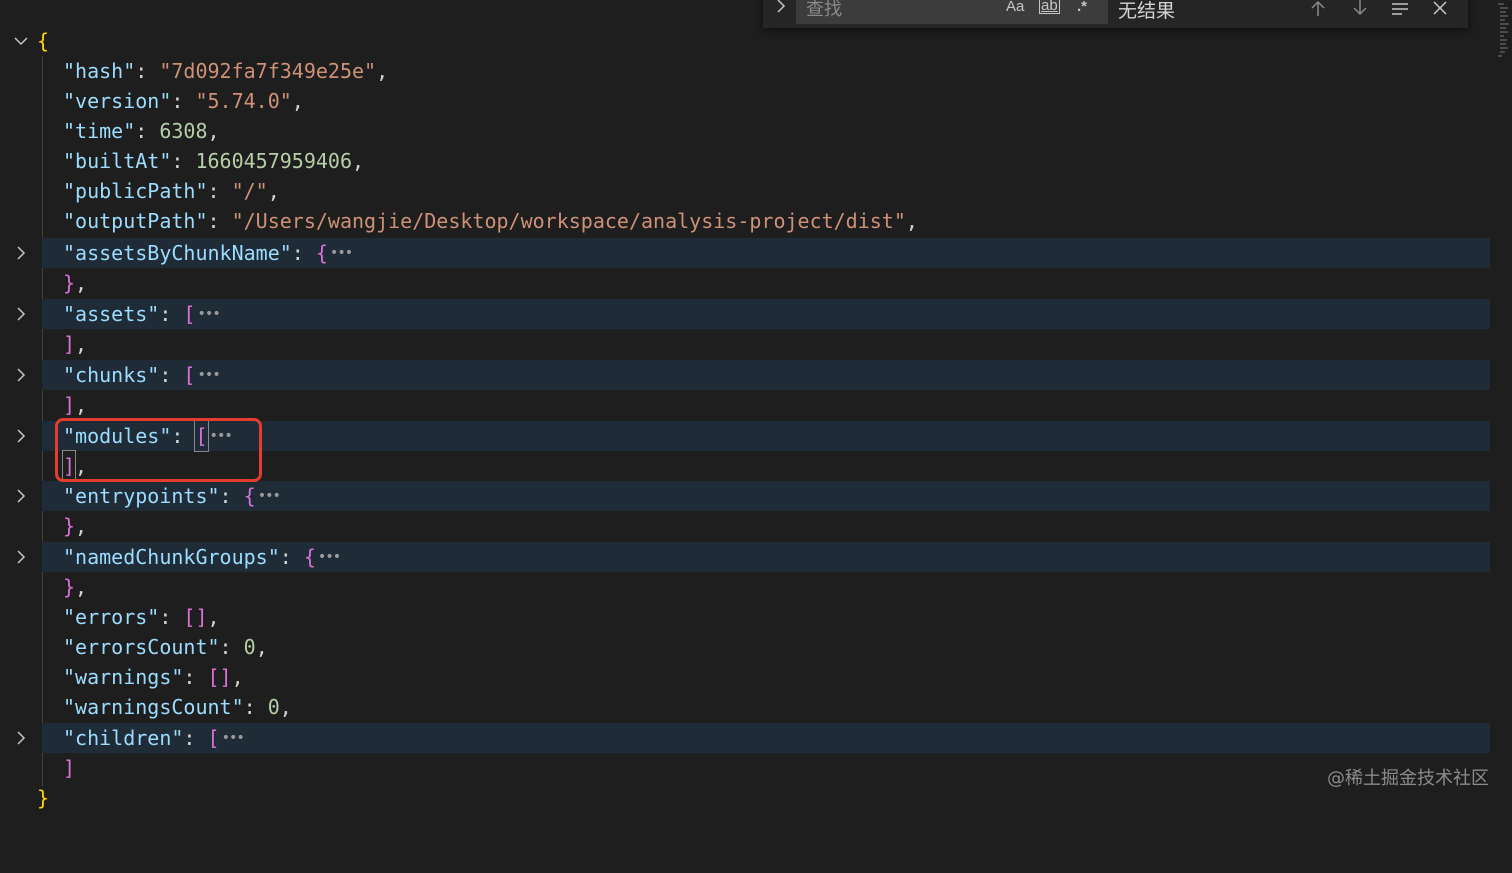 The image size is (1512, 873). What do you see at coordinates (171, 557) in the screenshot?
I see `json-key: "namedChunkGroups"` at bounding box center [171, 557].